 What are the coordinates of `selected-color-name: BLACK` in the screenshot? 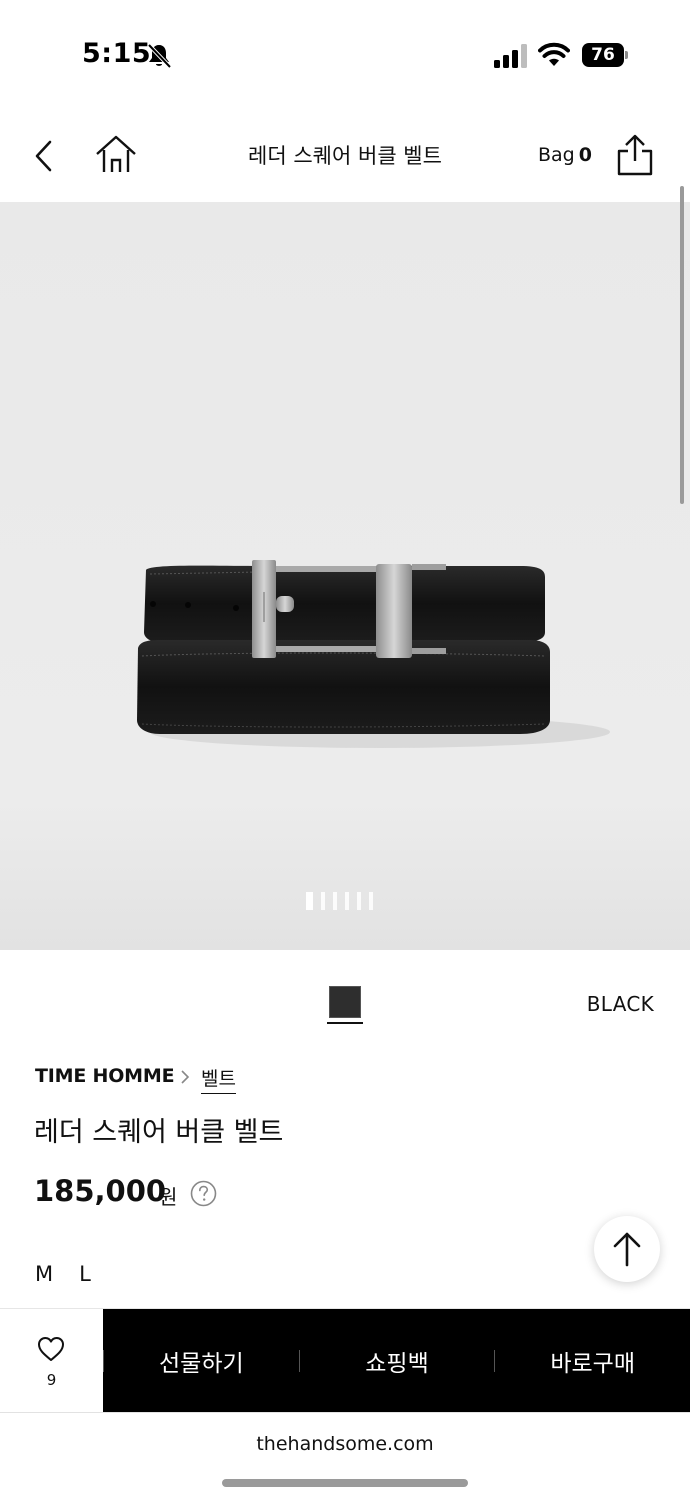 It's located at (620, 1004).